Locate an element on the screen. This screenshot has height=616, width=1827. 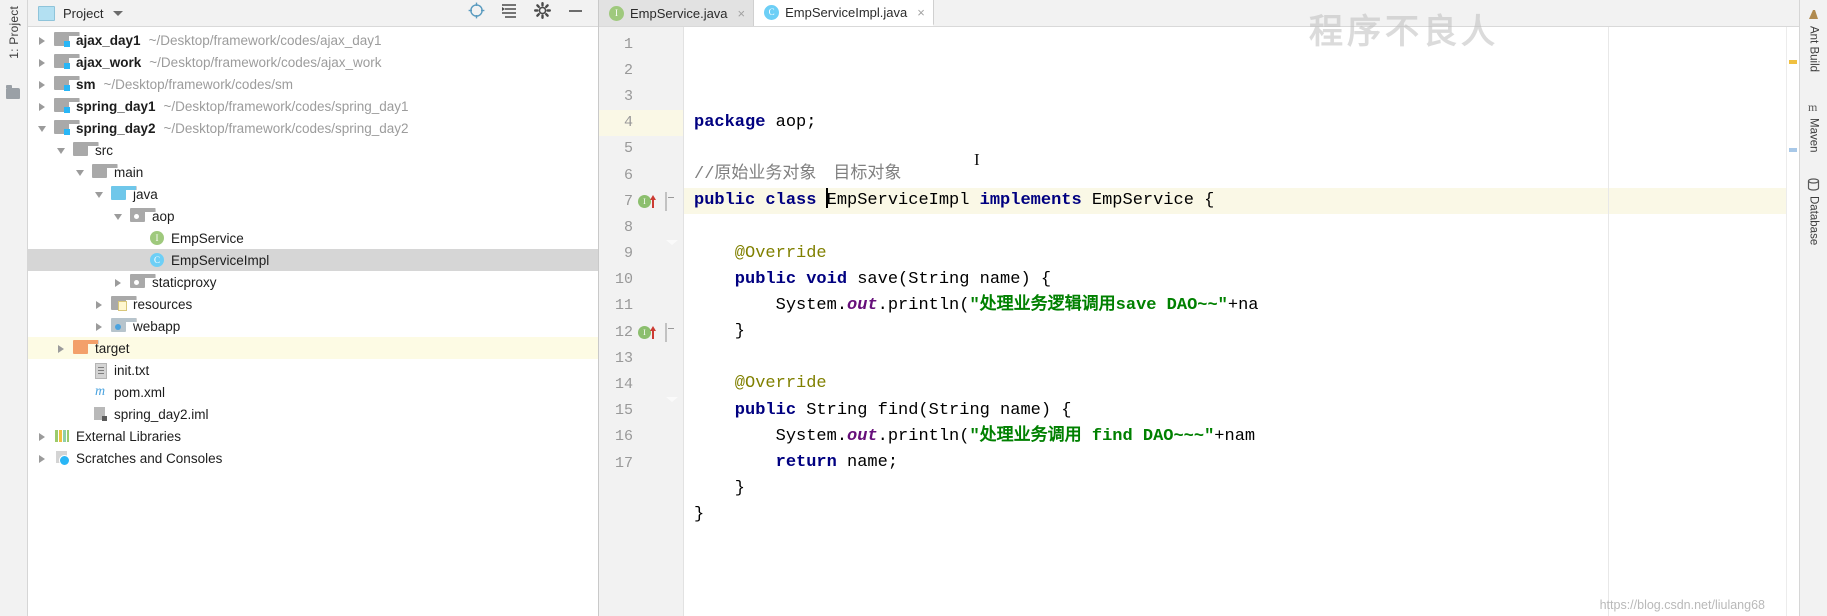
tool-window-button-database: Database is located at coordinates (1814, 220).